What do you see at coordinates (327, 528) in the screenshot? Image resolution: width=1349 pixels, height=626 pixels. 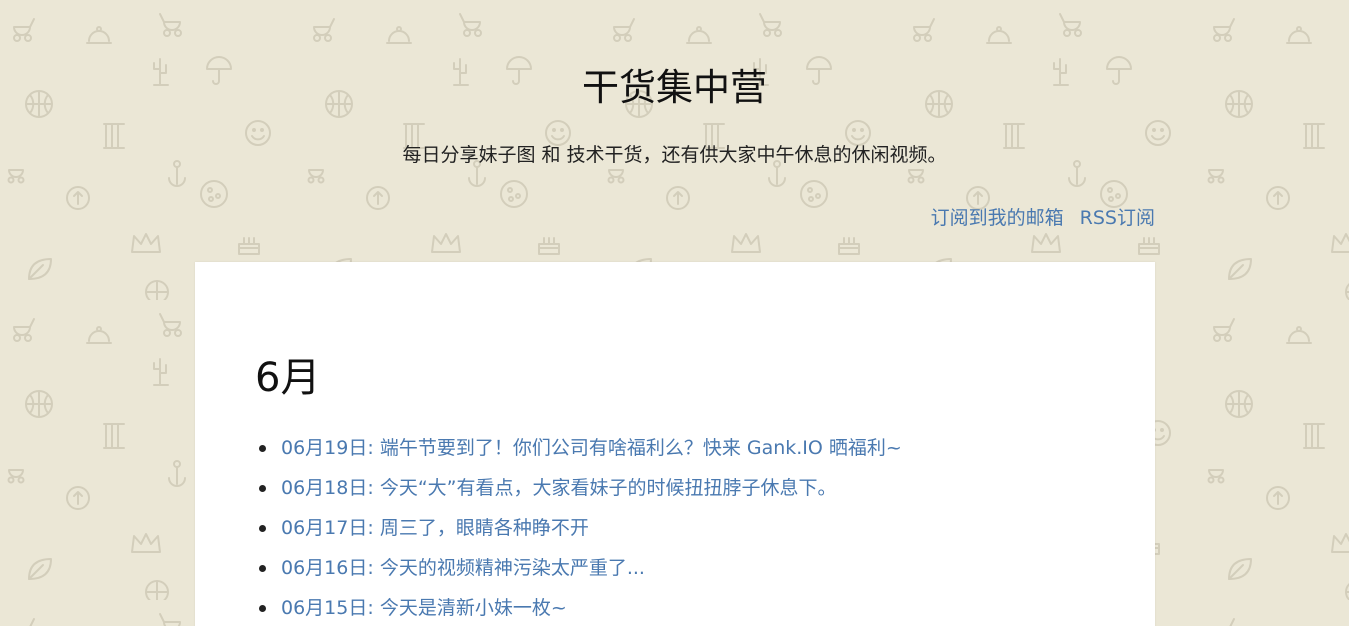 I see `post-date: 06月17日:` at bounding box center [327, 528].